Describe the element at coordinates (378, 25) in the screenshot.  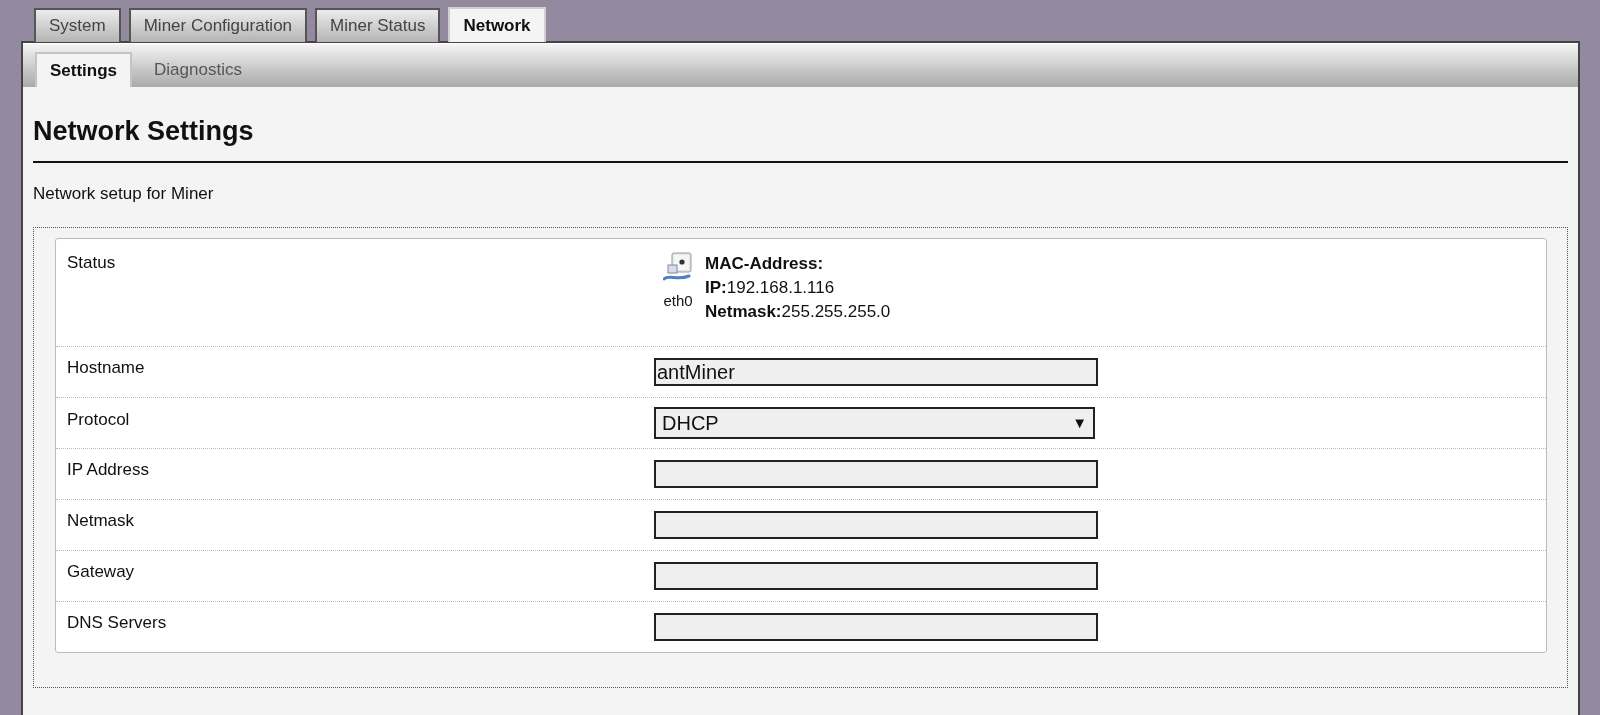
I see `main-tab: Miner Status` at that location.